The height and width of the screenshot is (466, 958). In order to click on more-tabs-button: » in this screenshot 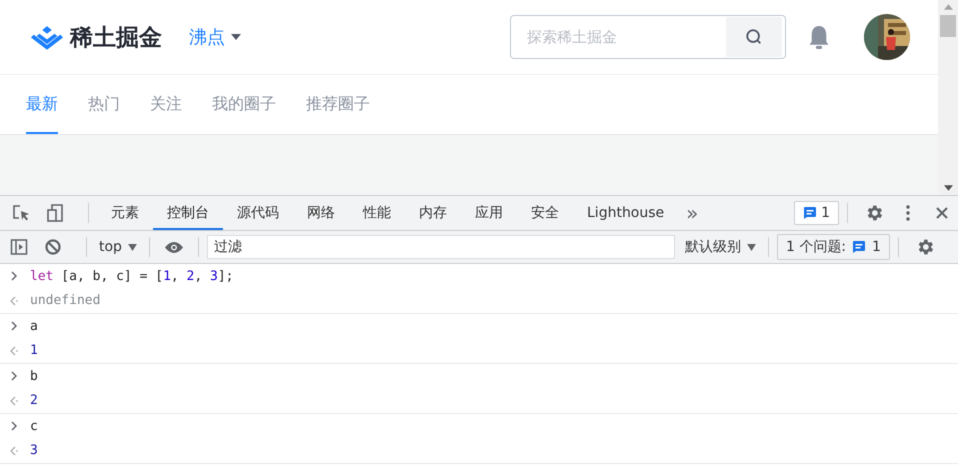, I will do `click(692, 213)`.